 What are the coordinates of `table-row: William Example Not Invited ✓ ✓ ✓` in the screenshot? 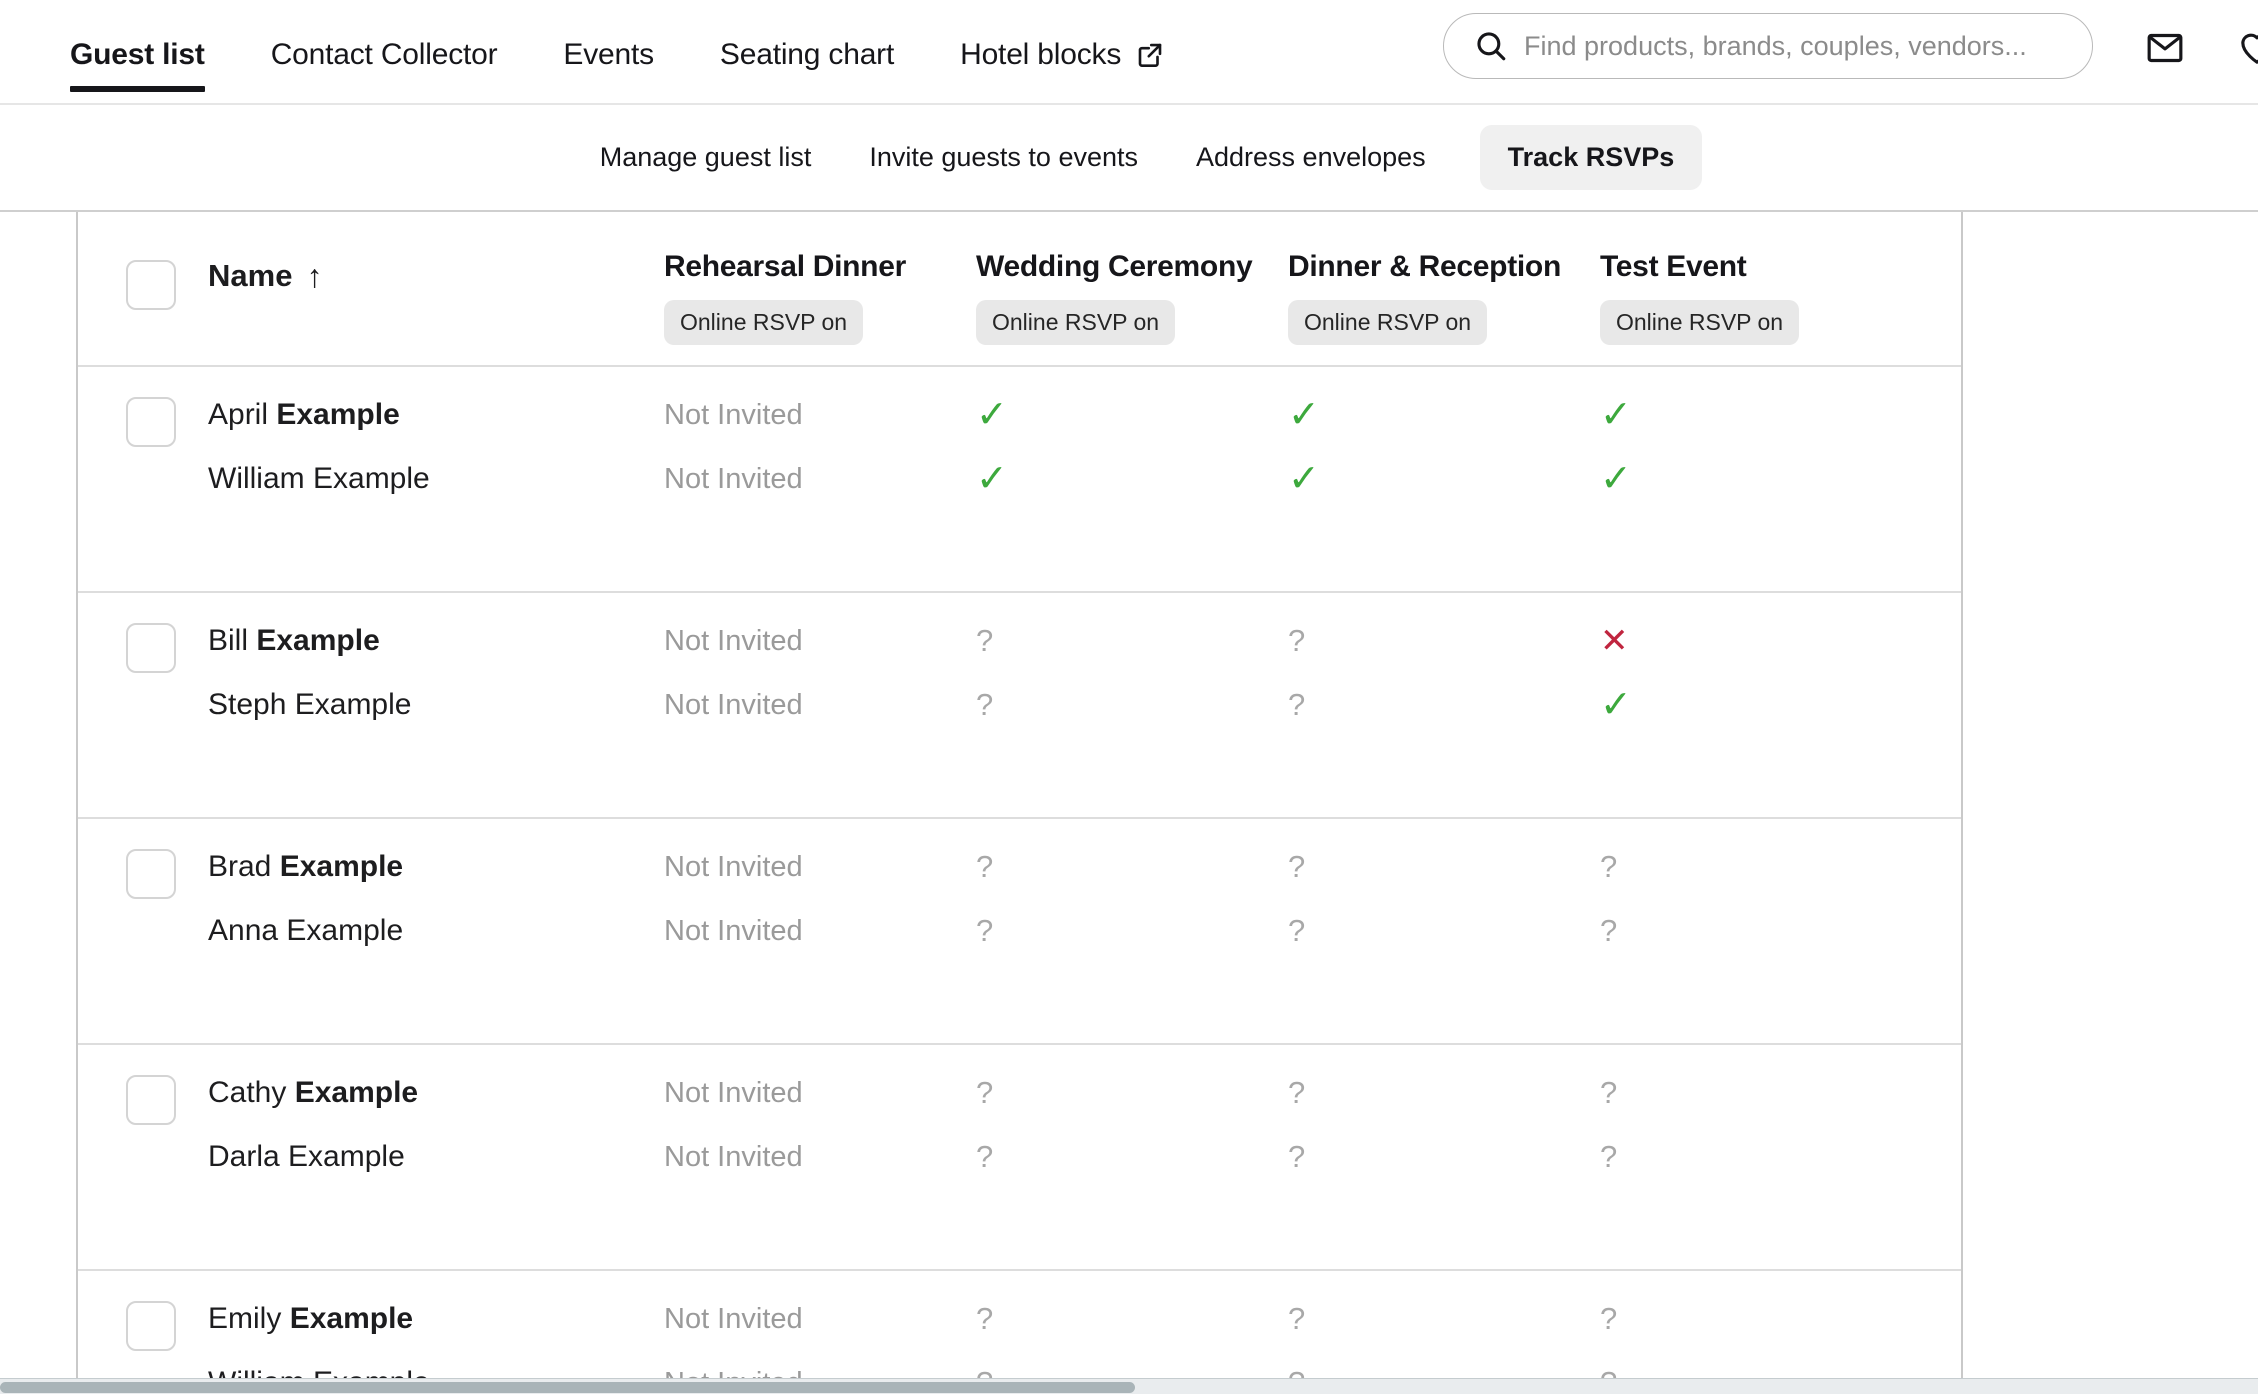 It's located at (1019, 489).